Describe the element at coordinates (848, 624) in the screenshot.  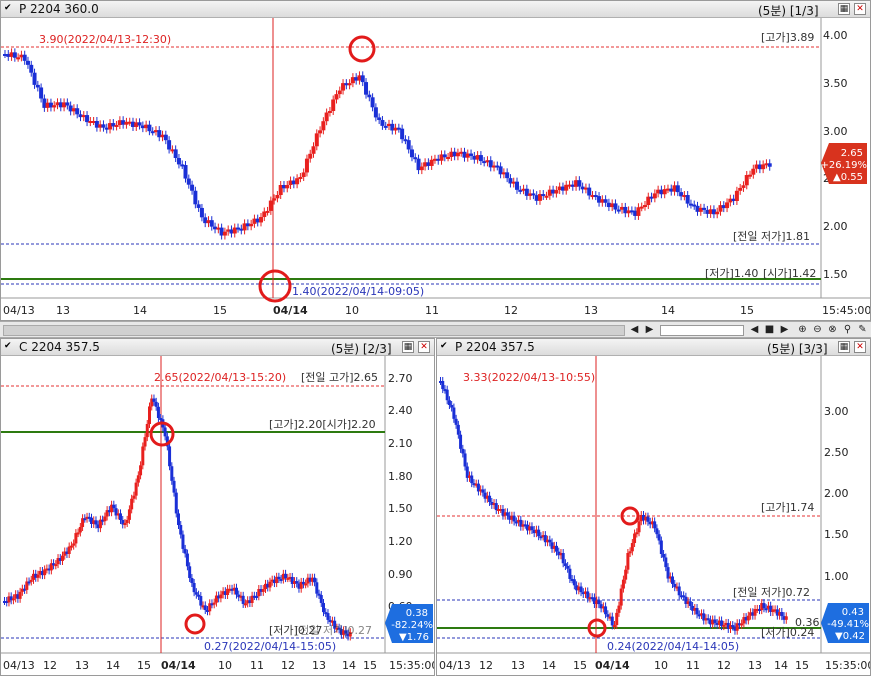
I see `badge-pct: -49.41%` at that location.